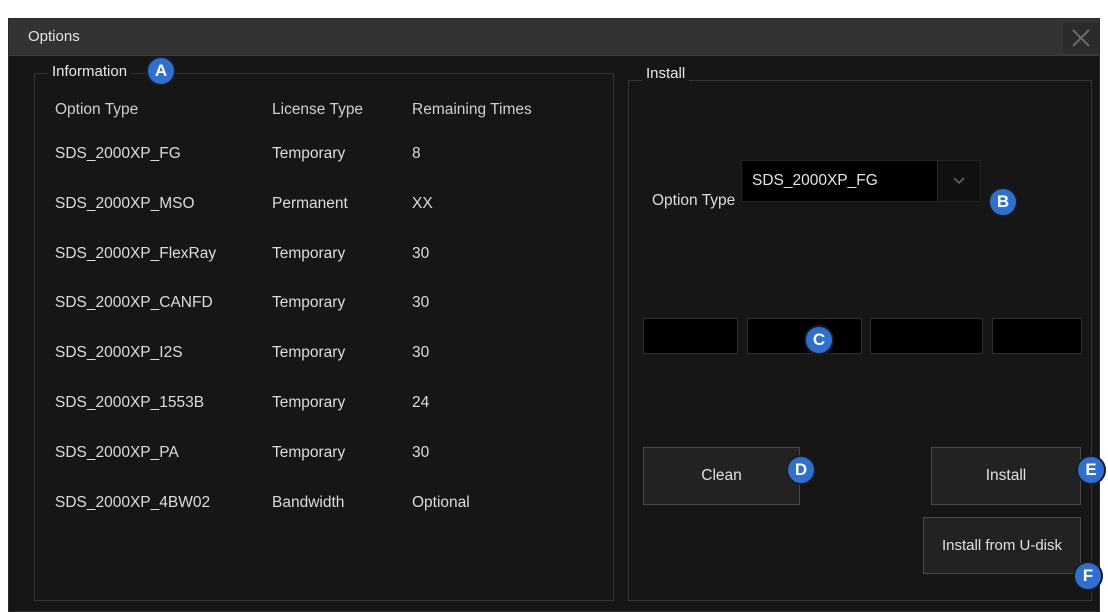 Image resolution: width=1108 pixels, height=612 pixels. Describe the element at coordinates (118, 153) in the screenshot. I see `cell-option-type: SDS_2000XP_FG` at that location.